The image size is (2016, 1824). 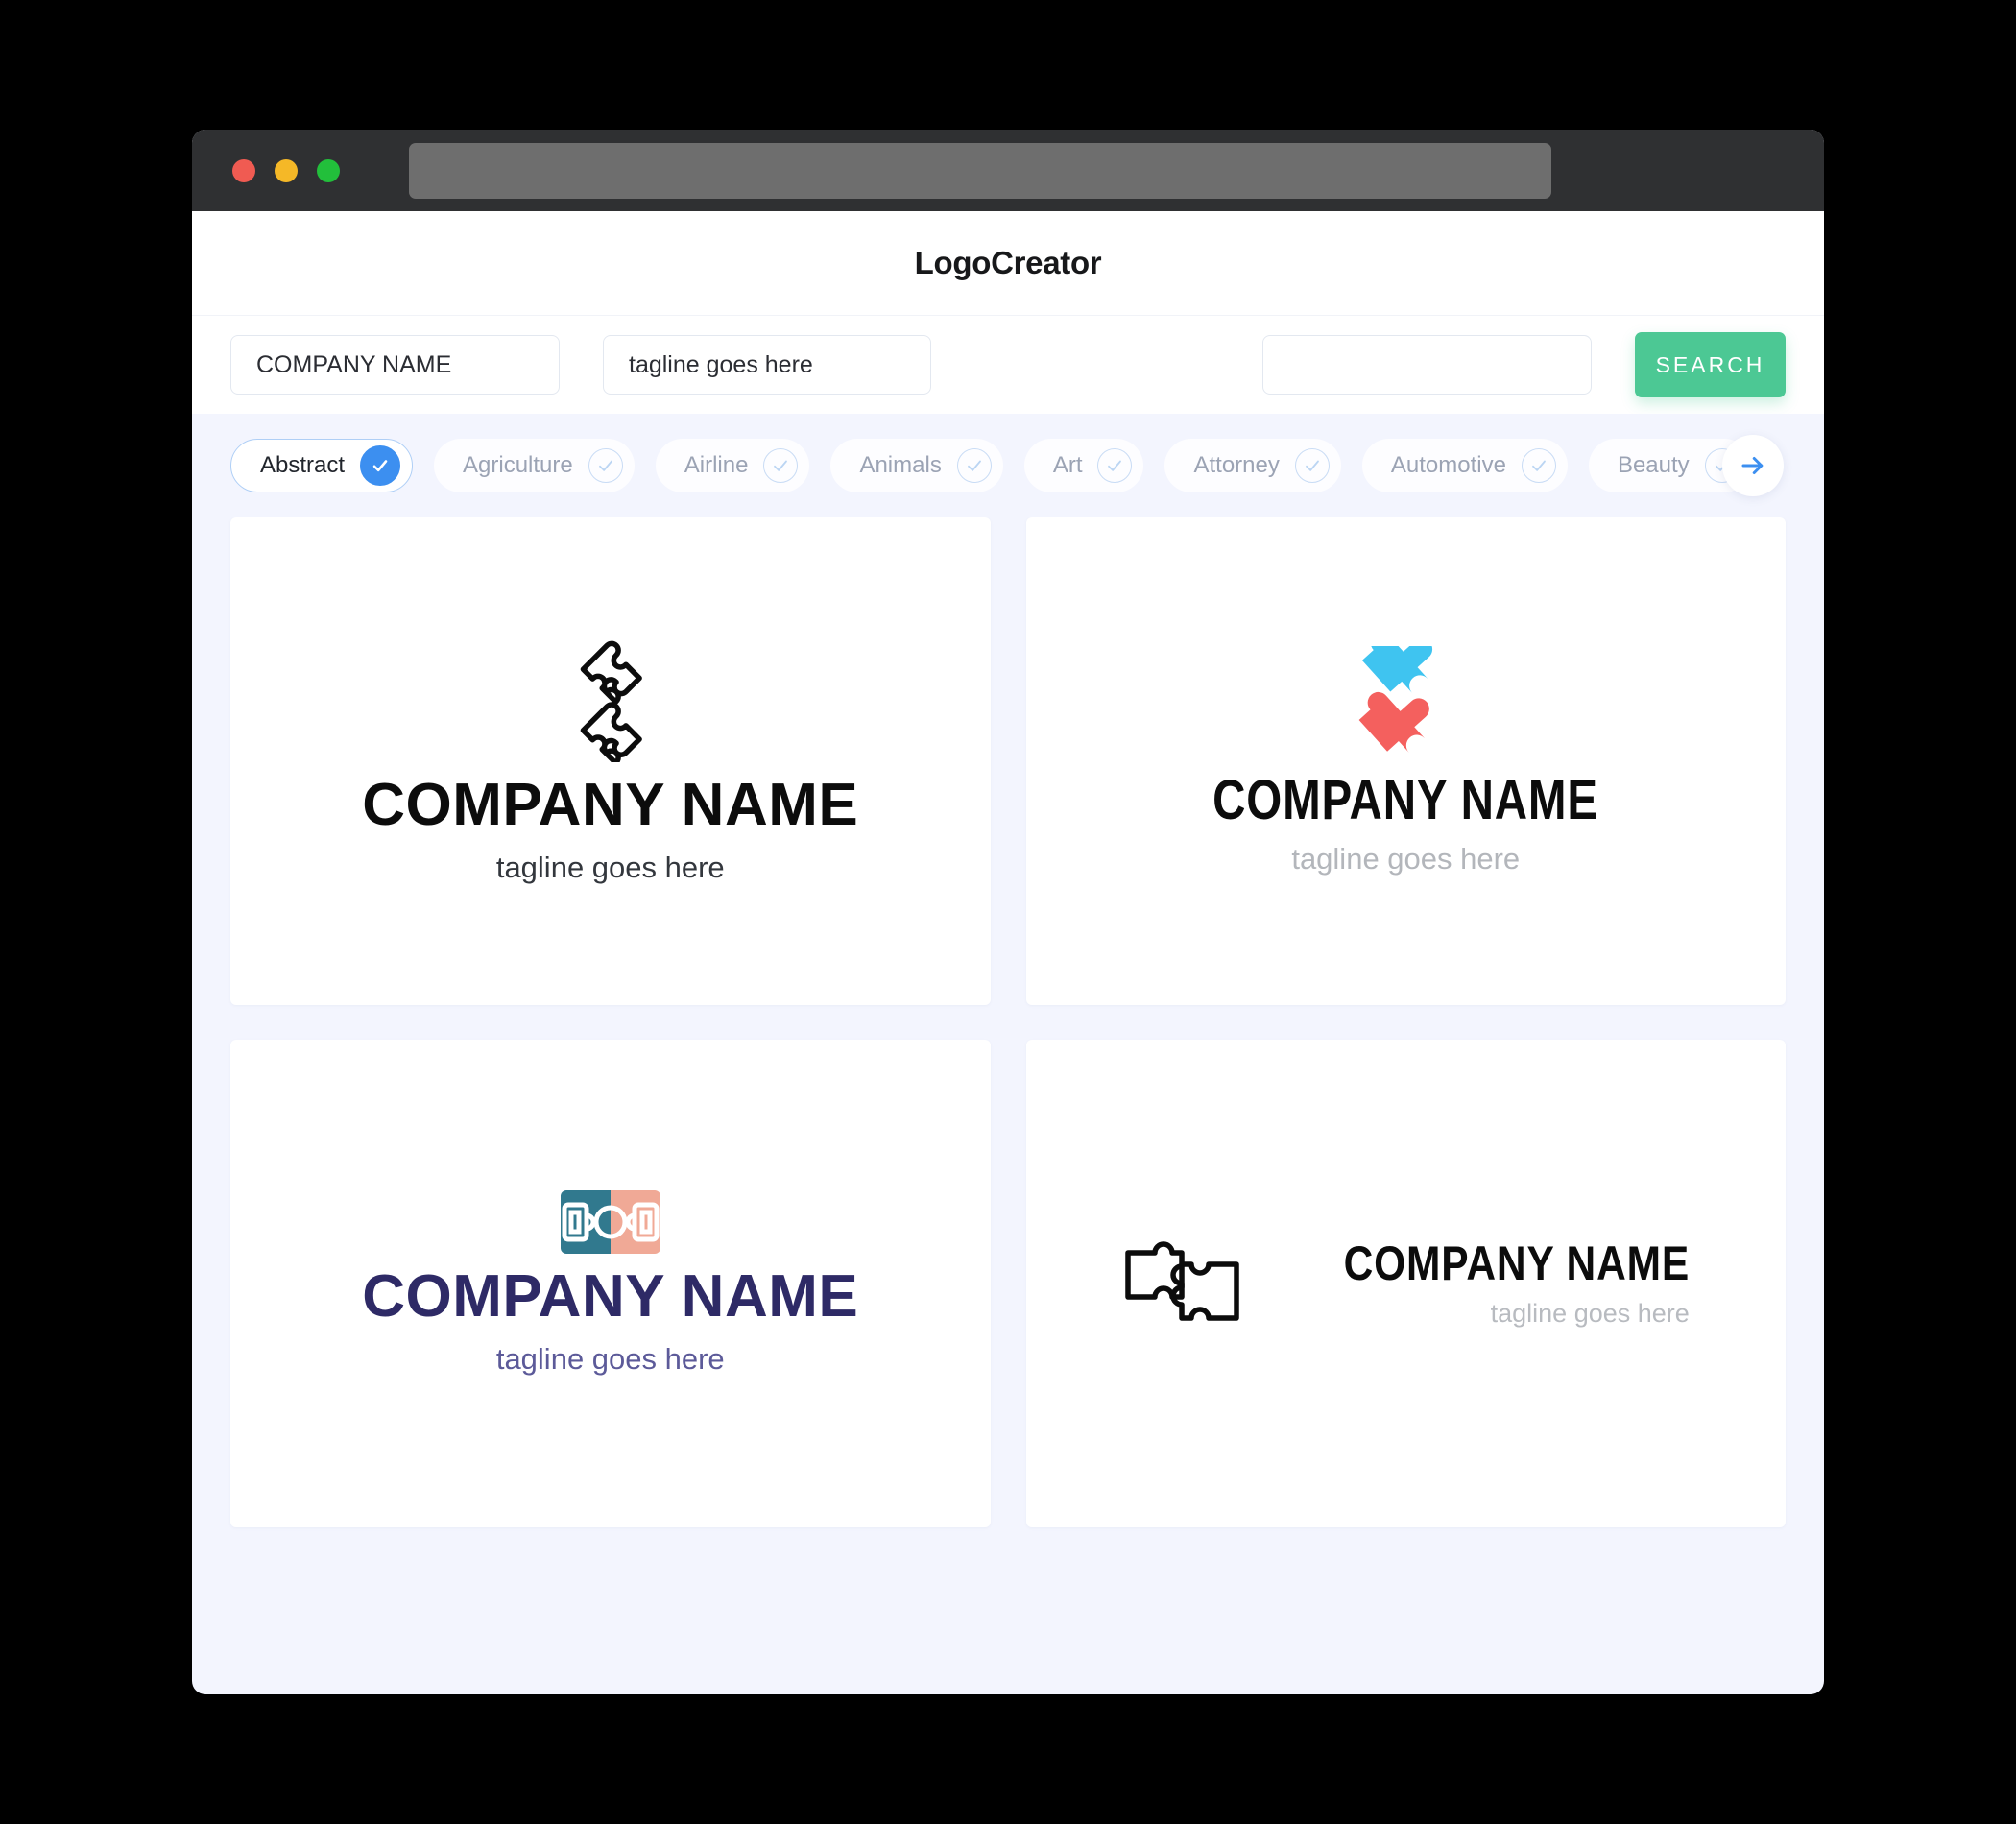 I want to click on category-chip-label: Animals, so click(x=900, y=465).